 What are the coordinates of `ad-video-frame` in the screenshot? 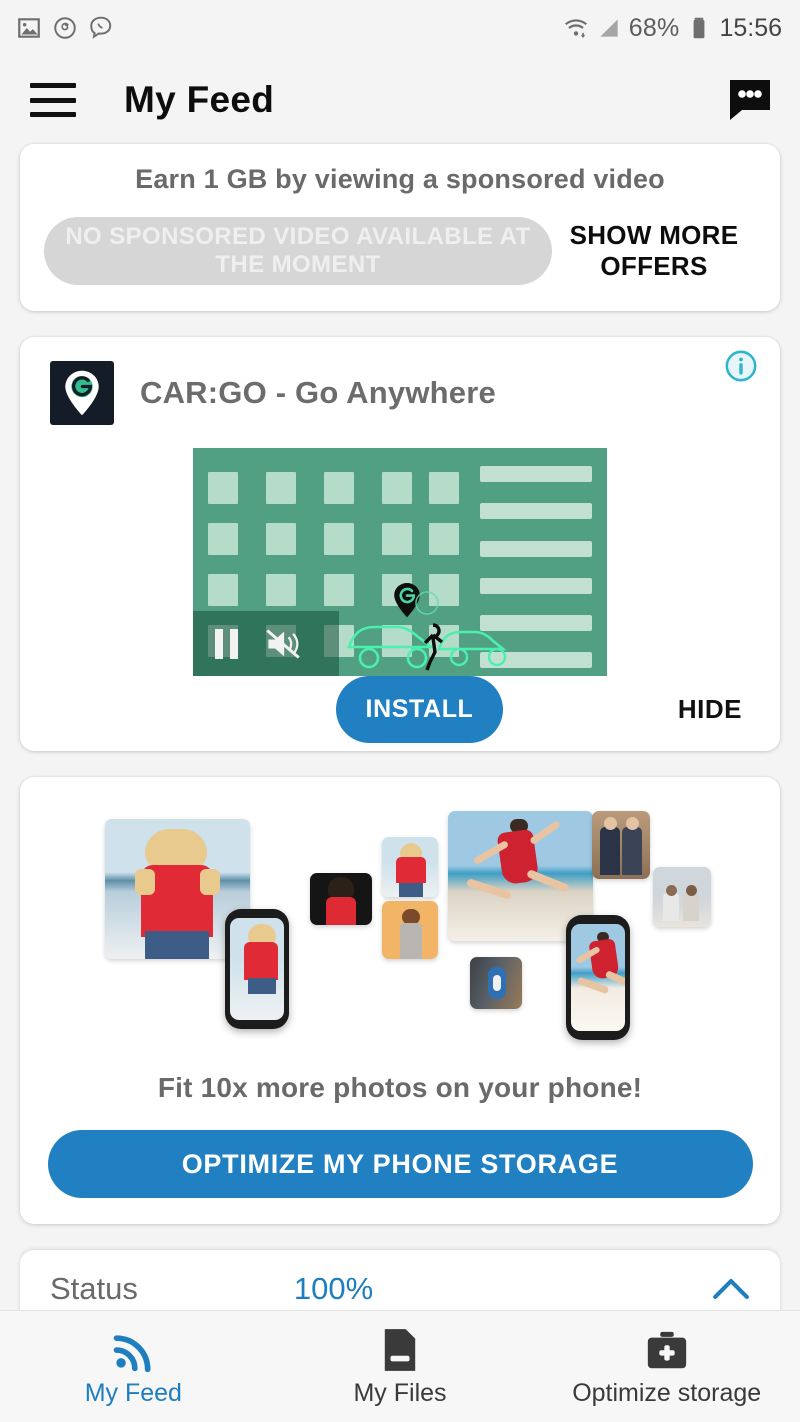 It's located at (400, 562).